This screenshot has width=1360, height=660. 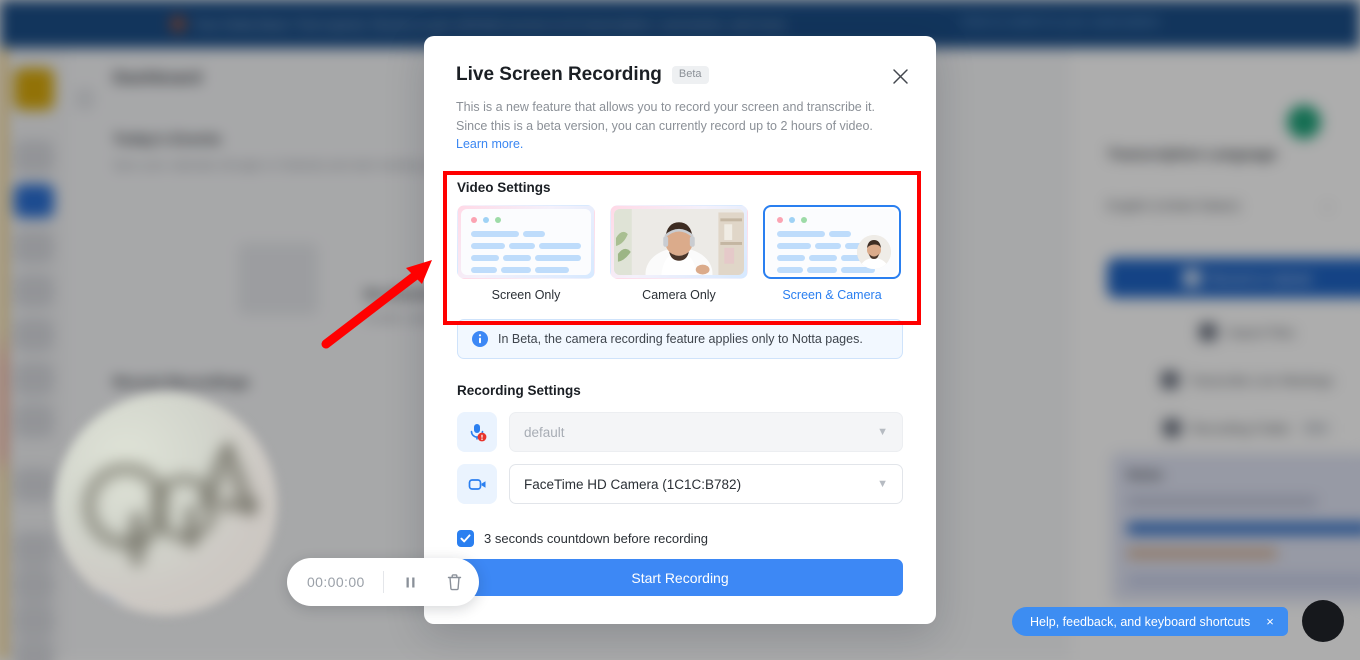 I want to click on video-option-screen-only: Screen Only, so click(x=526, y=253).